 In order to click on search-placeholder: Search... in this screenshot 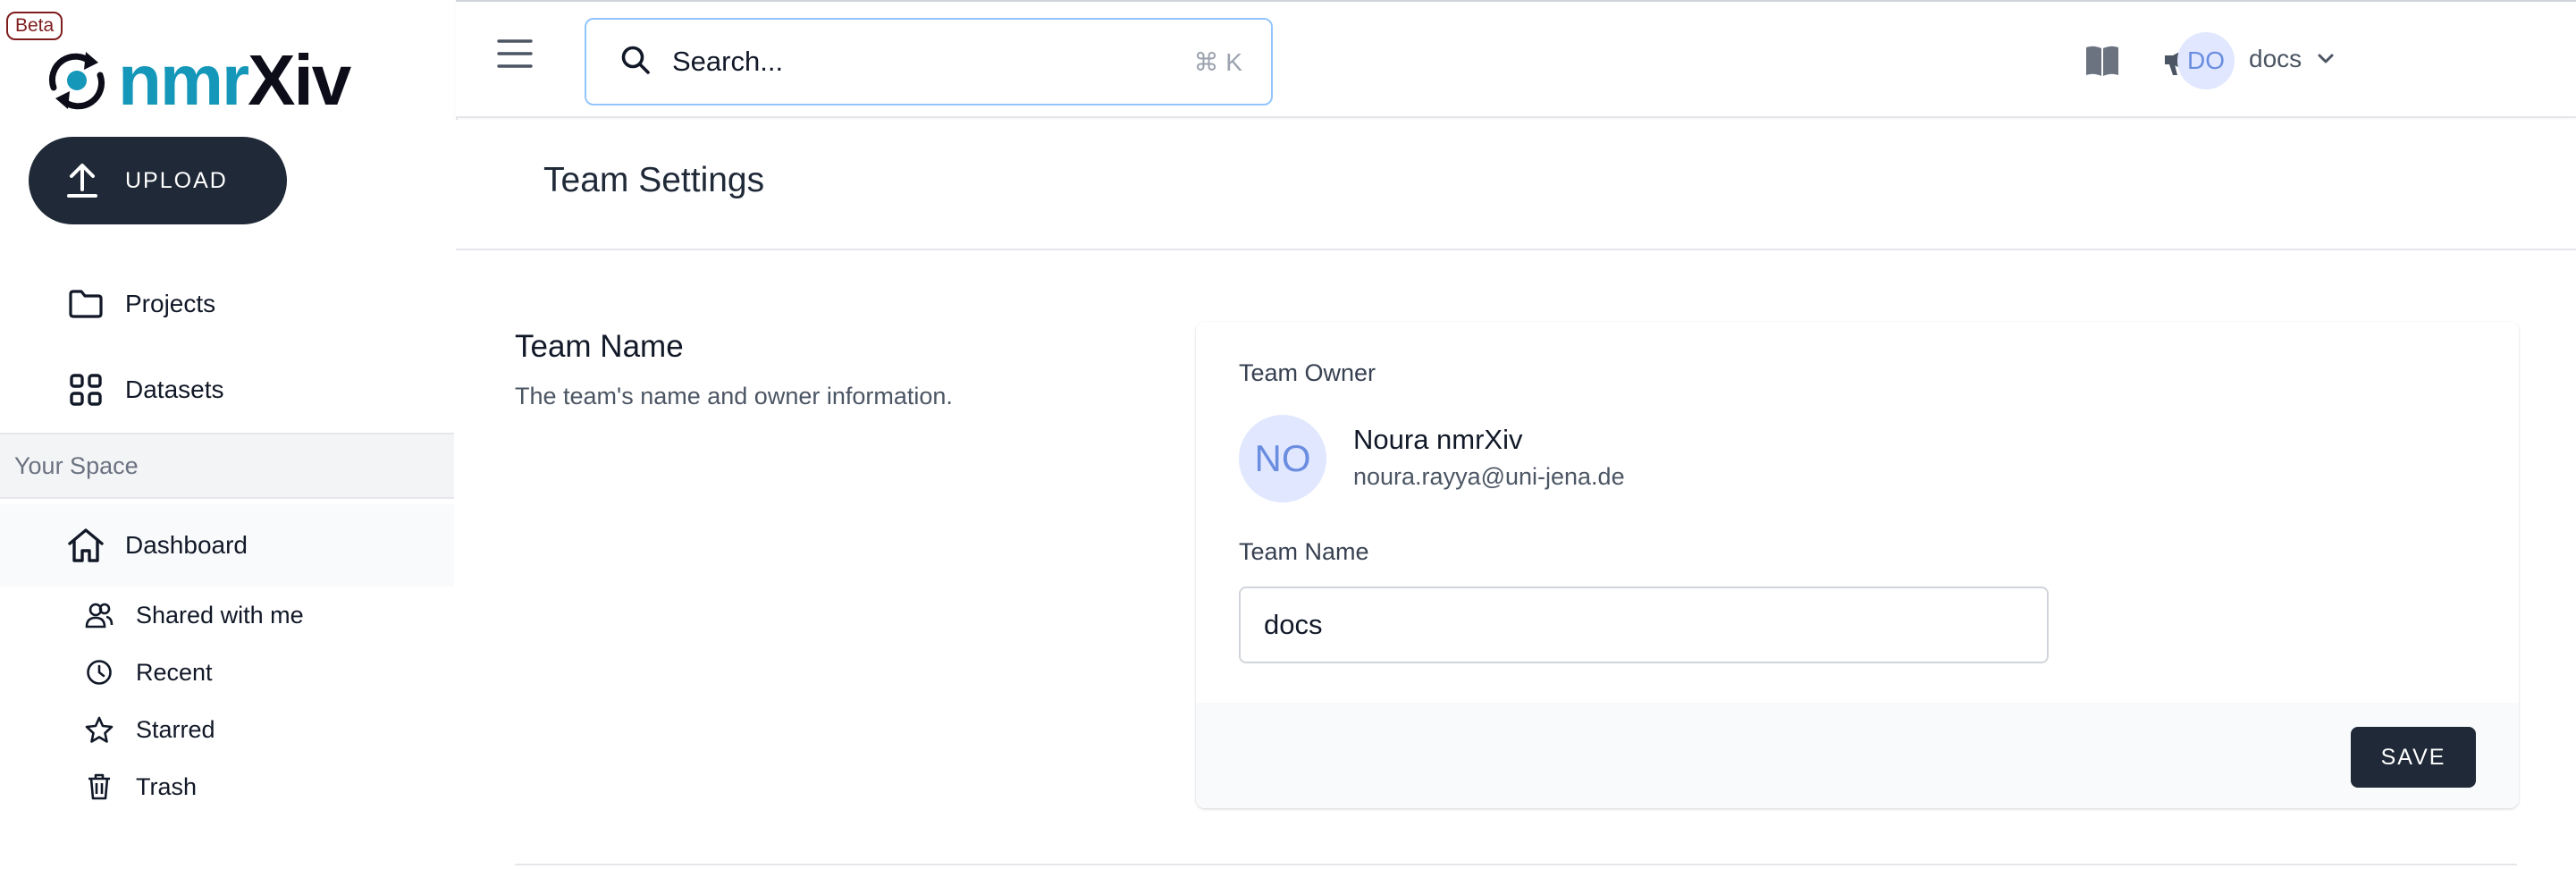, I will do `click(728, 61)`.